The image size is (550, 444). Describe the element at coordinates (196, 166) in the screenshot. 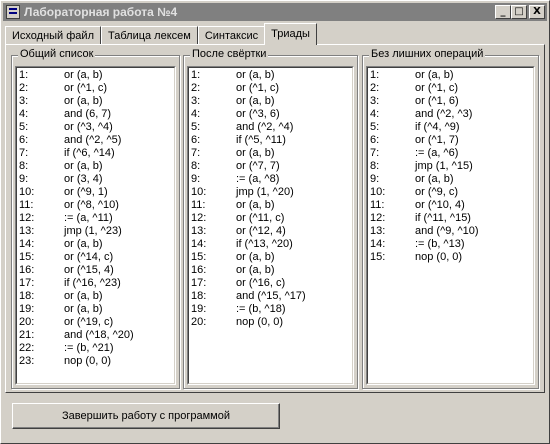

I see `triad-number: 8:` at that location.